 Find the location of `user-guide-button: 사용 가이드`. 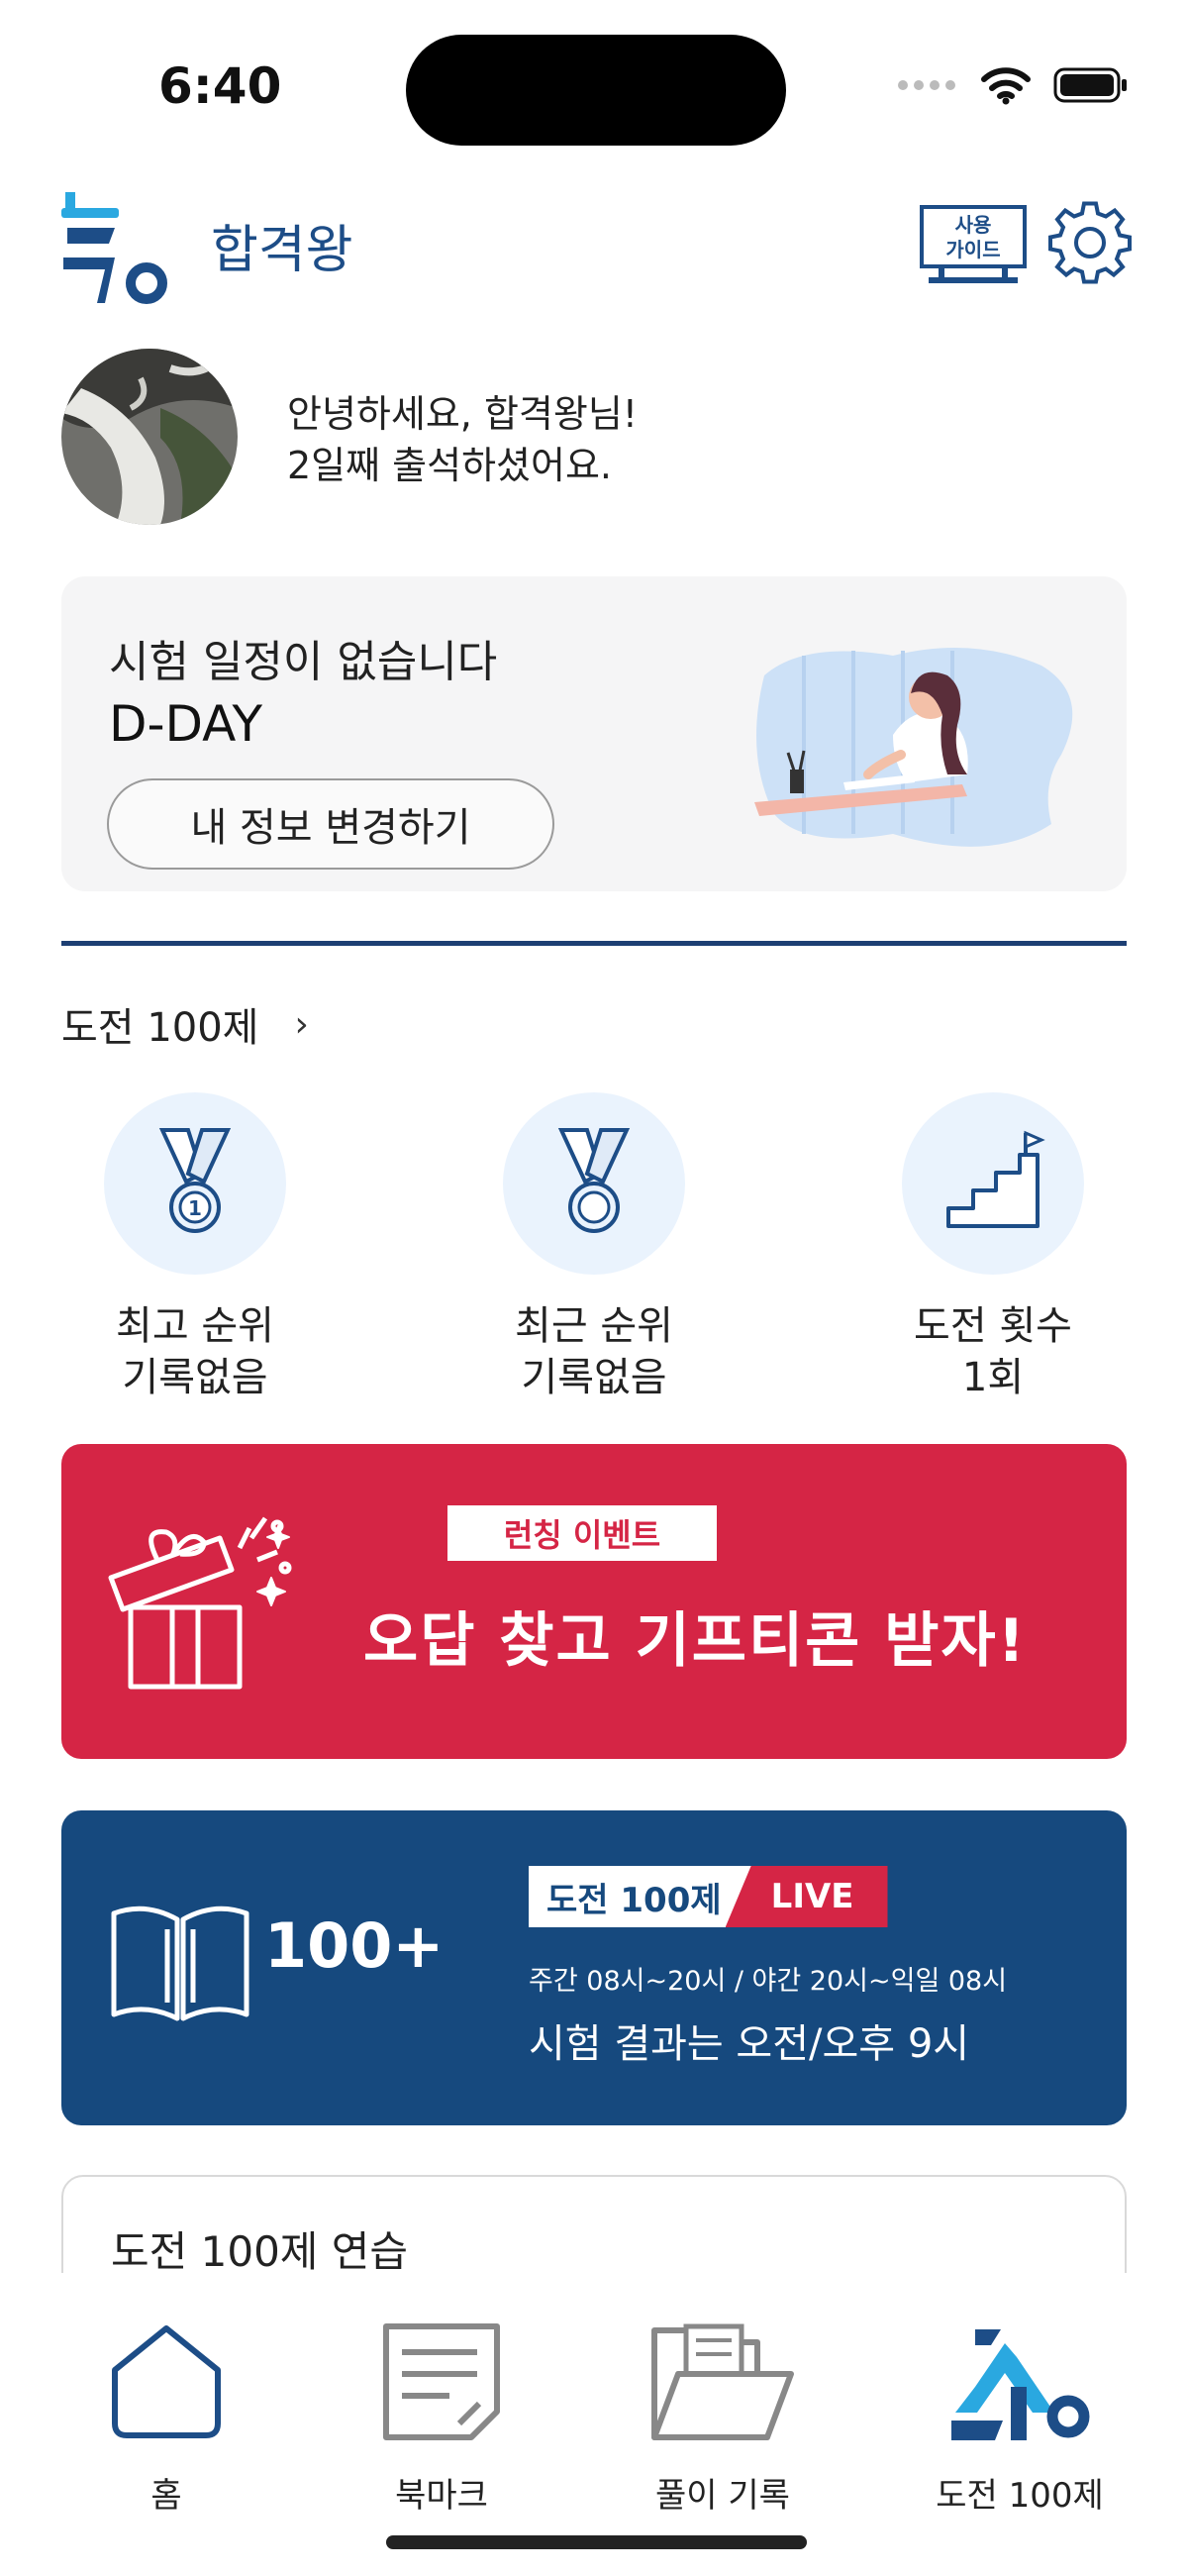

user-guide-button: 사용 가이드 is located at coordinates (973, 245).